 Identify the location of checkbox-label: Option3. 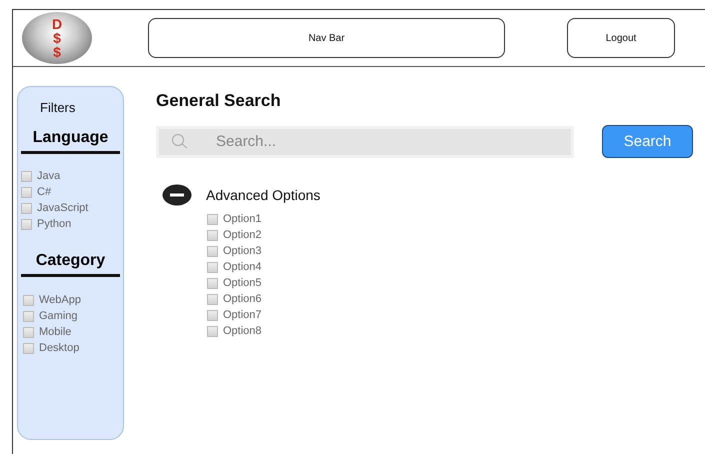
(242, 251).